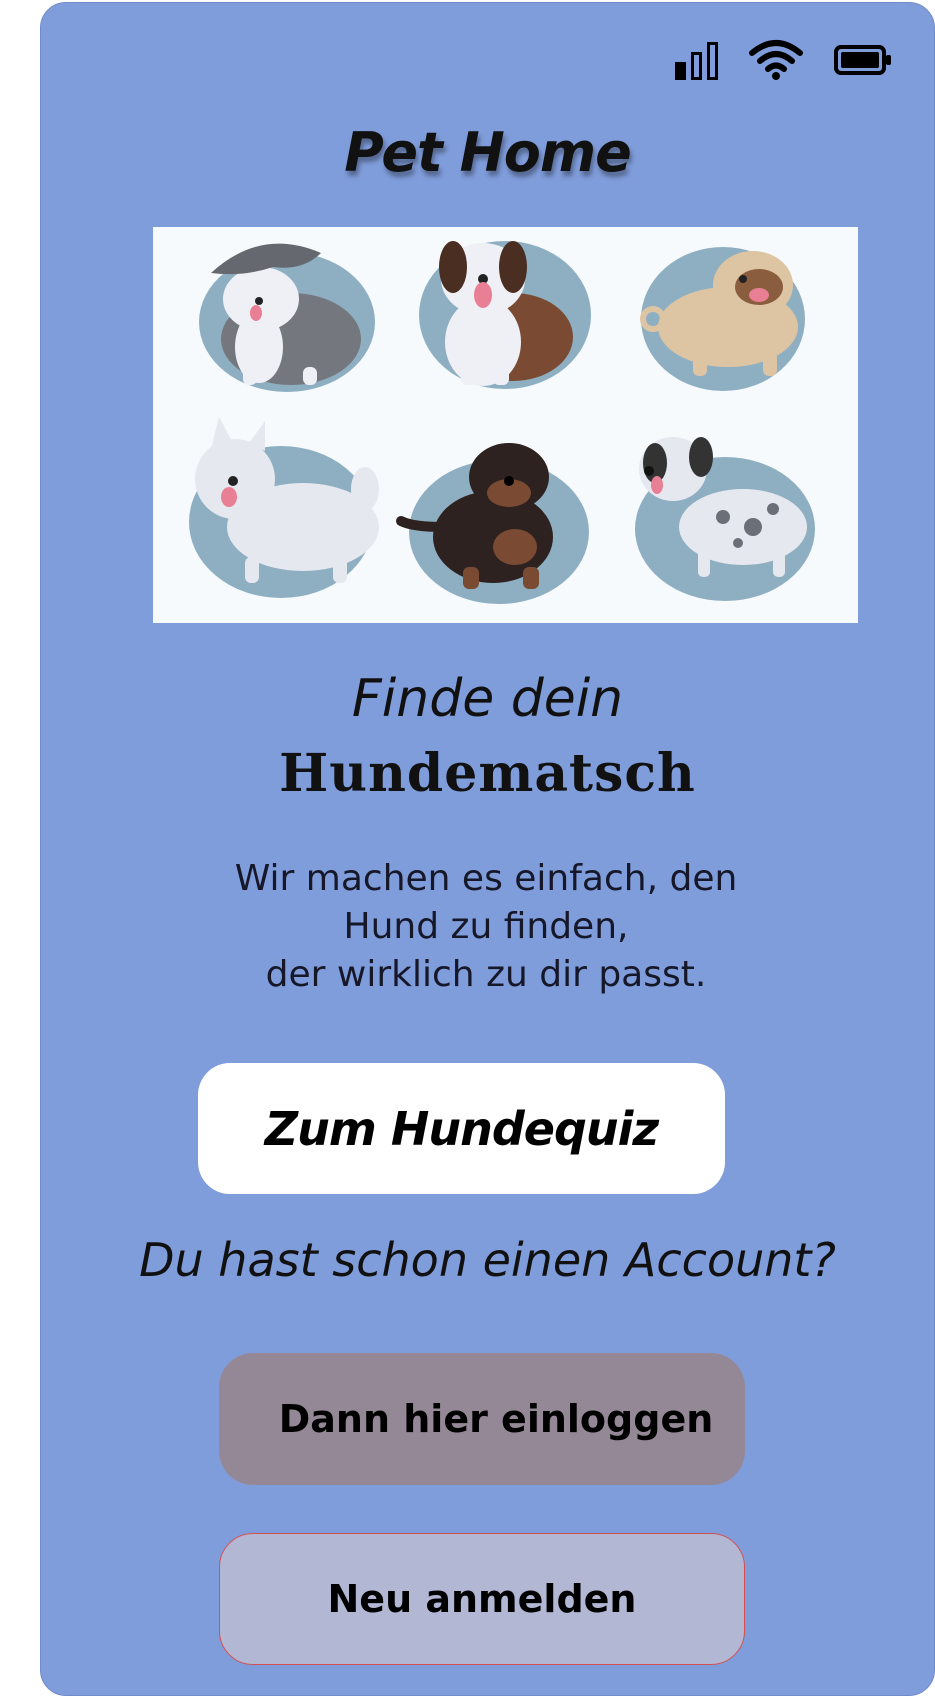 This screenshot has height=1698, width=935. Describe the element at coordinates (776, 60) in the screenshot. I see `wifi-icon` at that location.